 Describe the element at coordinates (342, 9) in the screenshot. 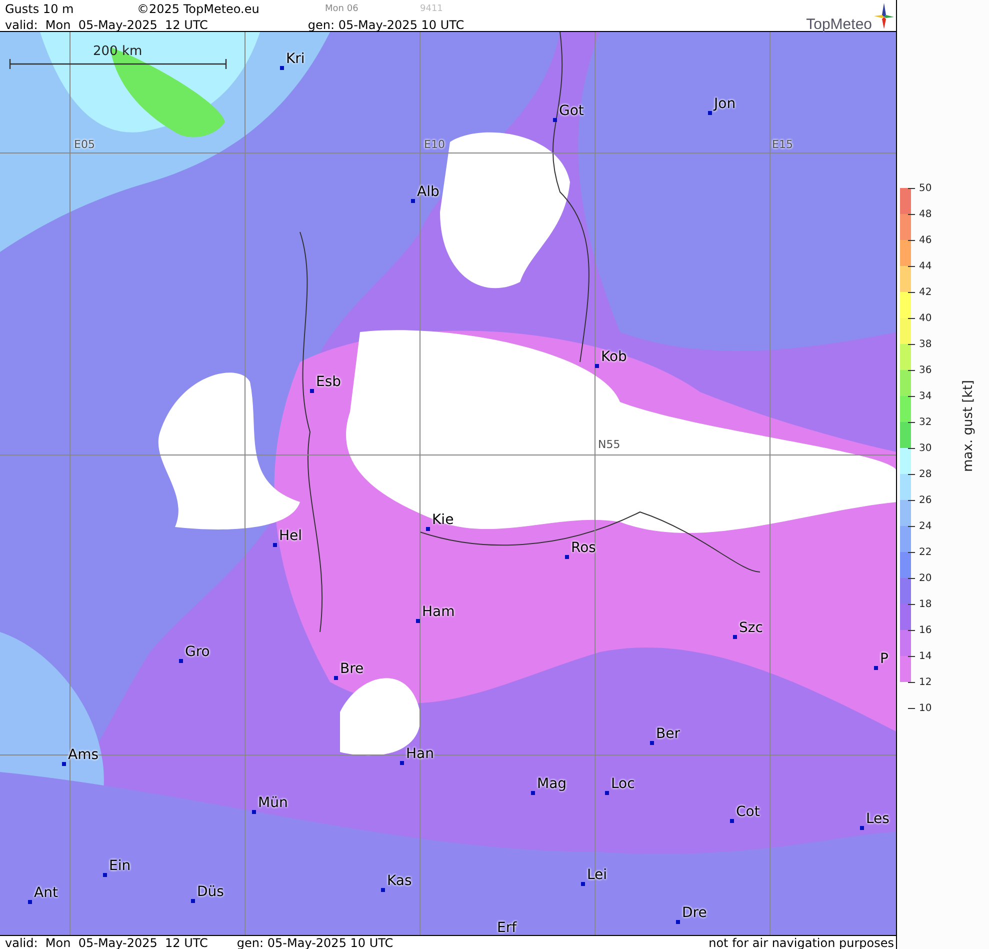

I see `next-run-text: Mon 06` at that location.